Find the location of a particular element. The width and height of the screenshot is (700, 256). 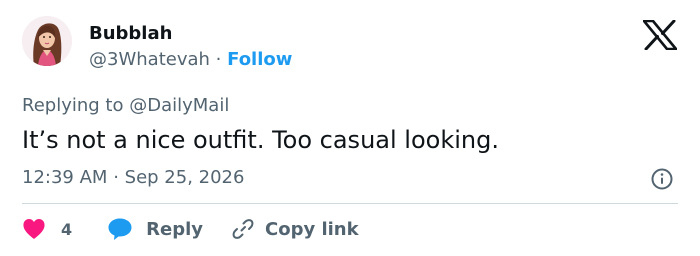

avatar is located at coordinates (47, 41).